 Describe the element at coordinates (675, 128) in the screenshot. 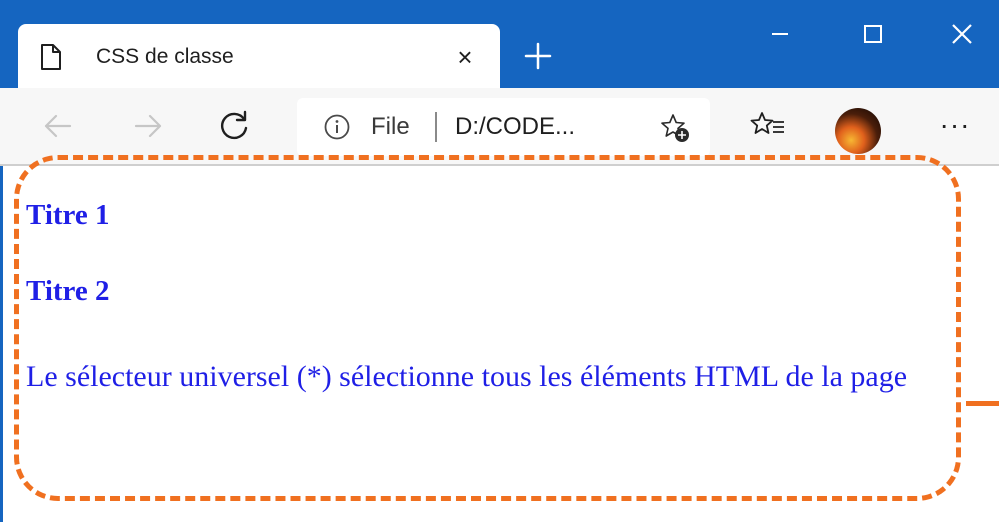

I see `star-plus-icon` at that location.